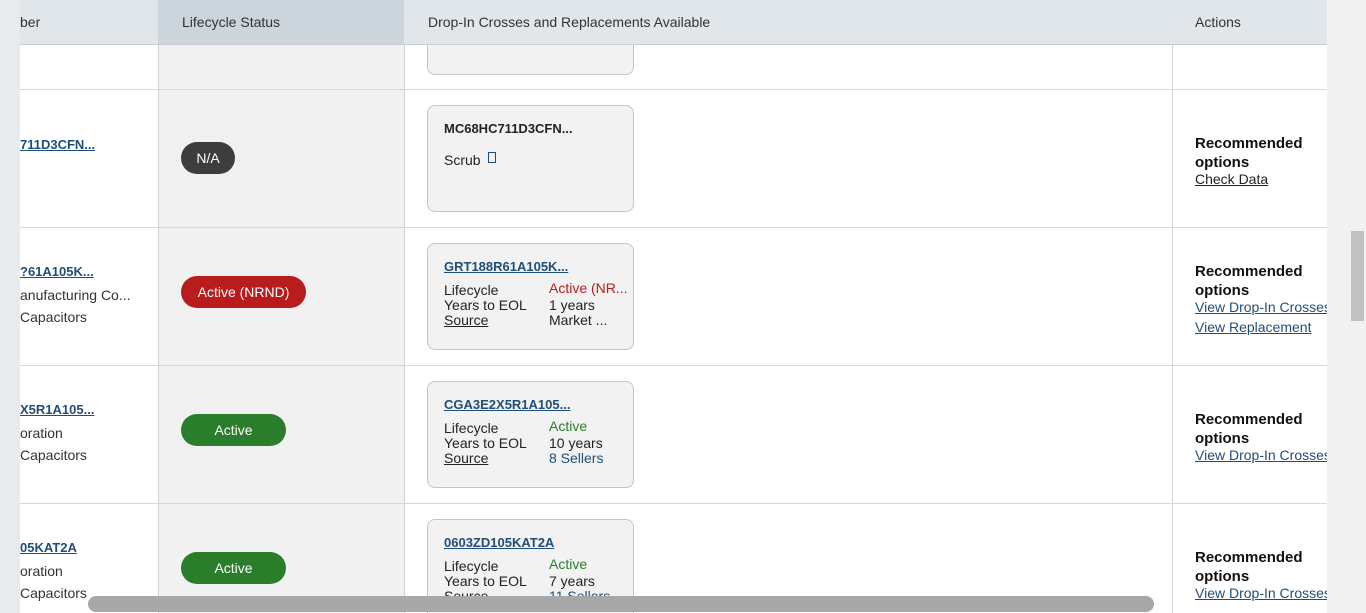 This screenshot has height=613, width=1366. What do you see at coordinates (576, 458) in the screenshot?
I see `sellers-link: 8 Sellers` at bounding box center [576, 458].